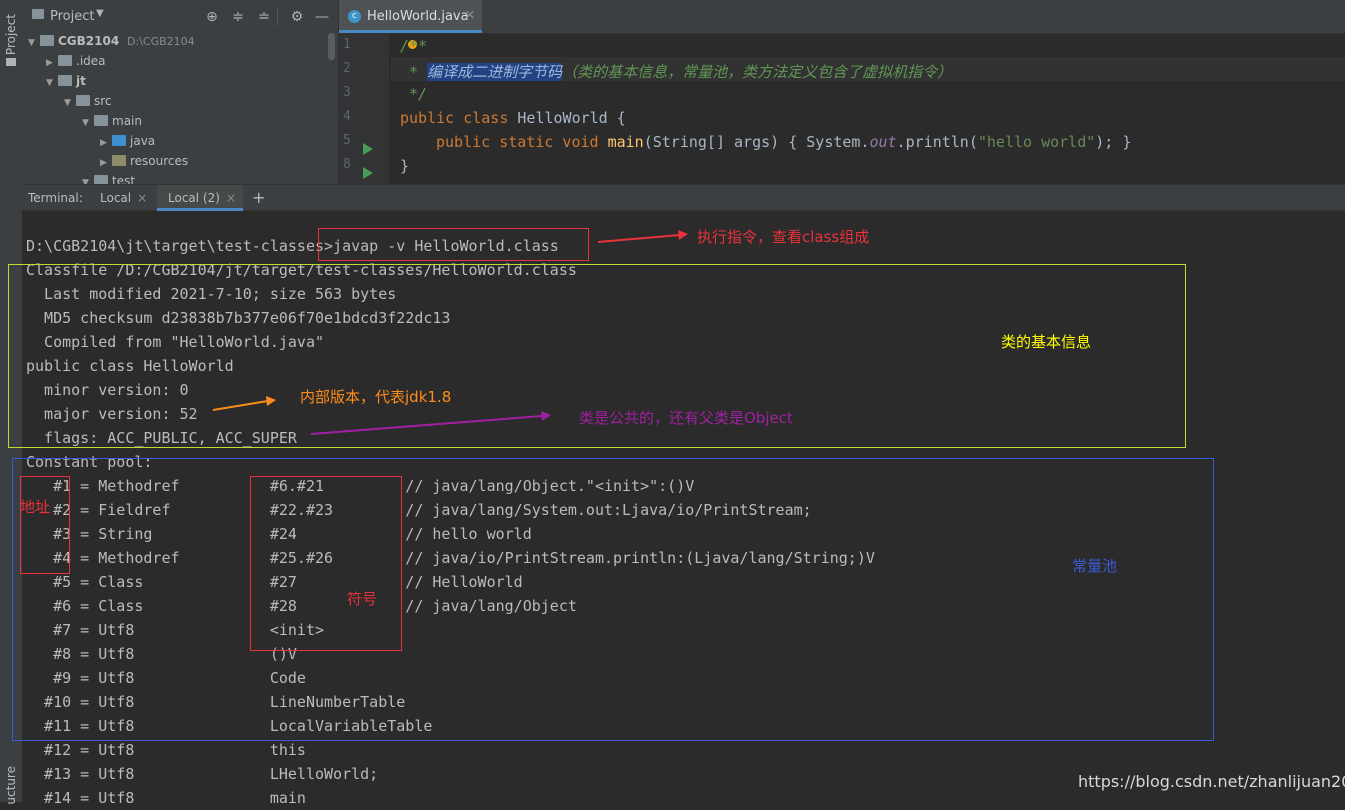 The width and height of the screenshot is (1345, 810). Describe the element at coordinates (127, 141) in the screenshot. I see `tree-item-java: ▶ java` at that location.